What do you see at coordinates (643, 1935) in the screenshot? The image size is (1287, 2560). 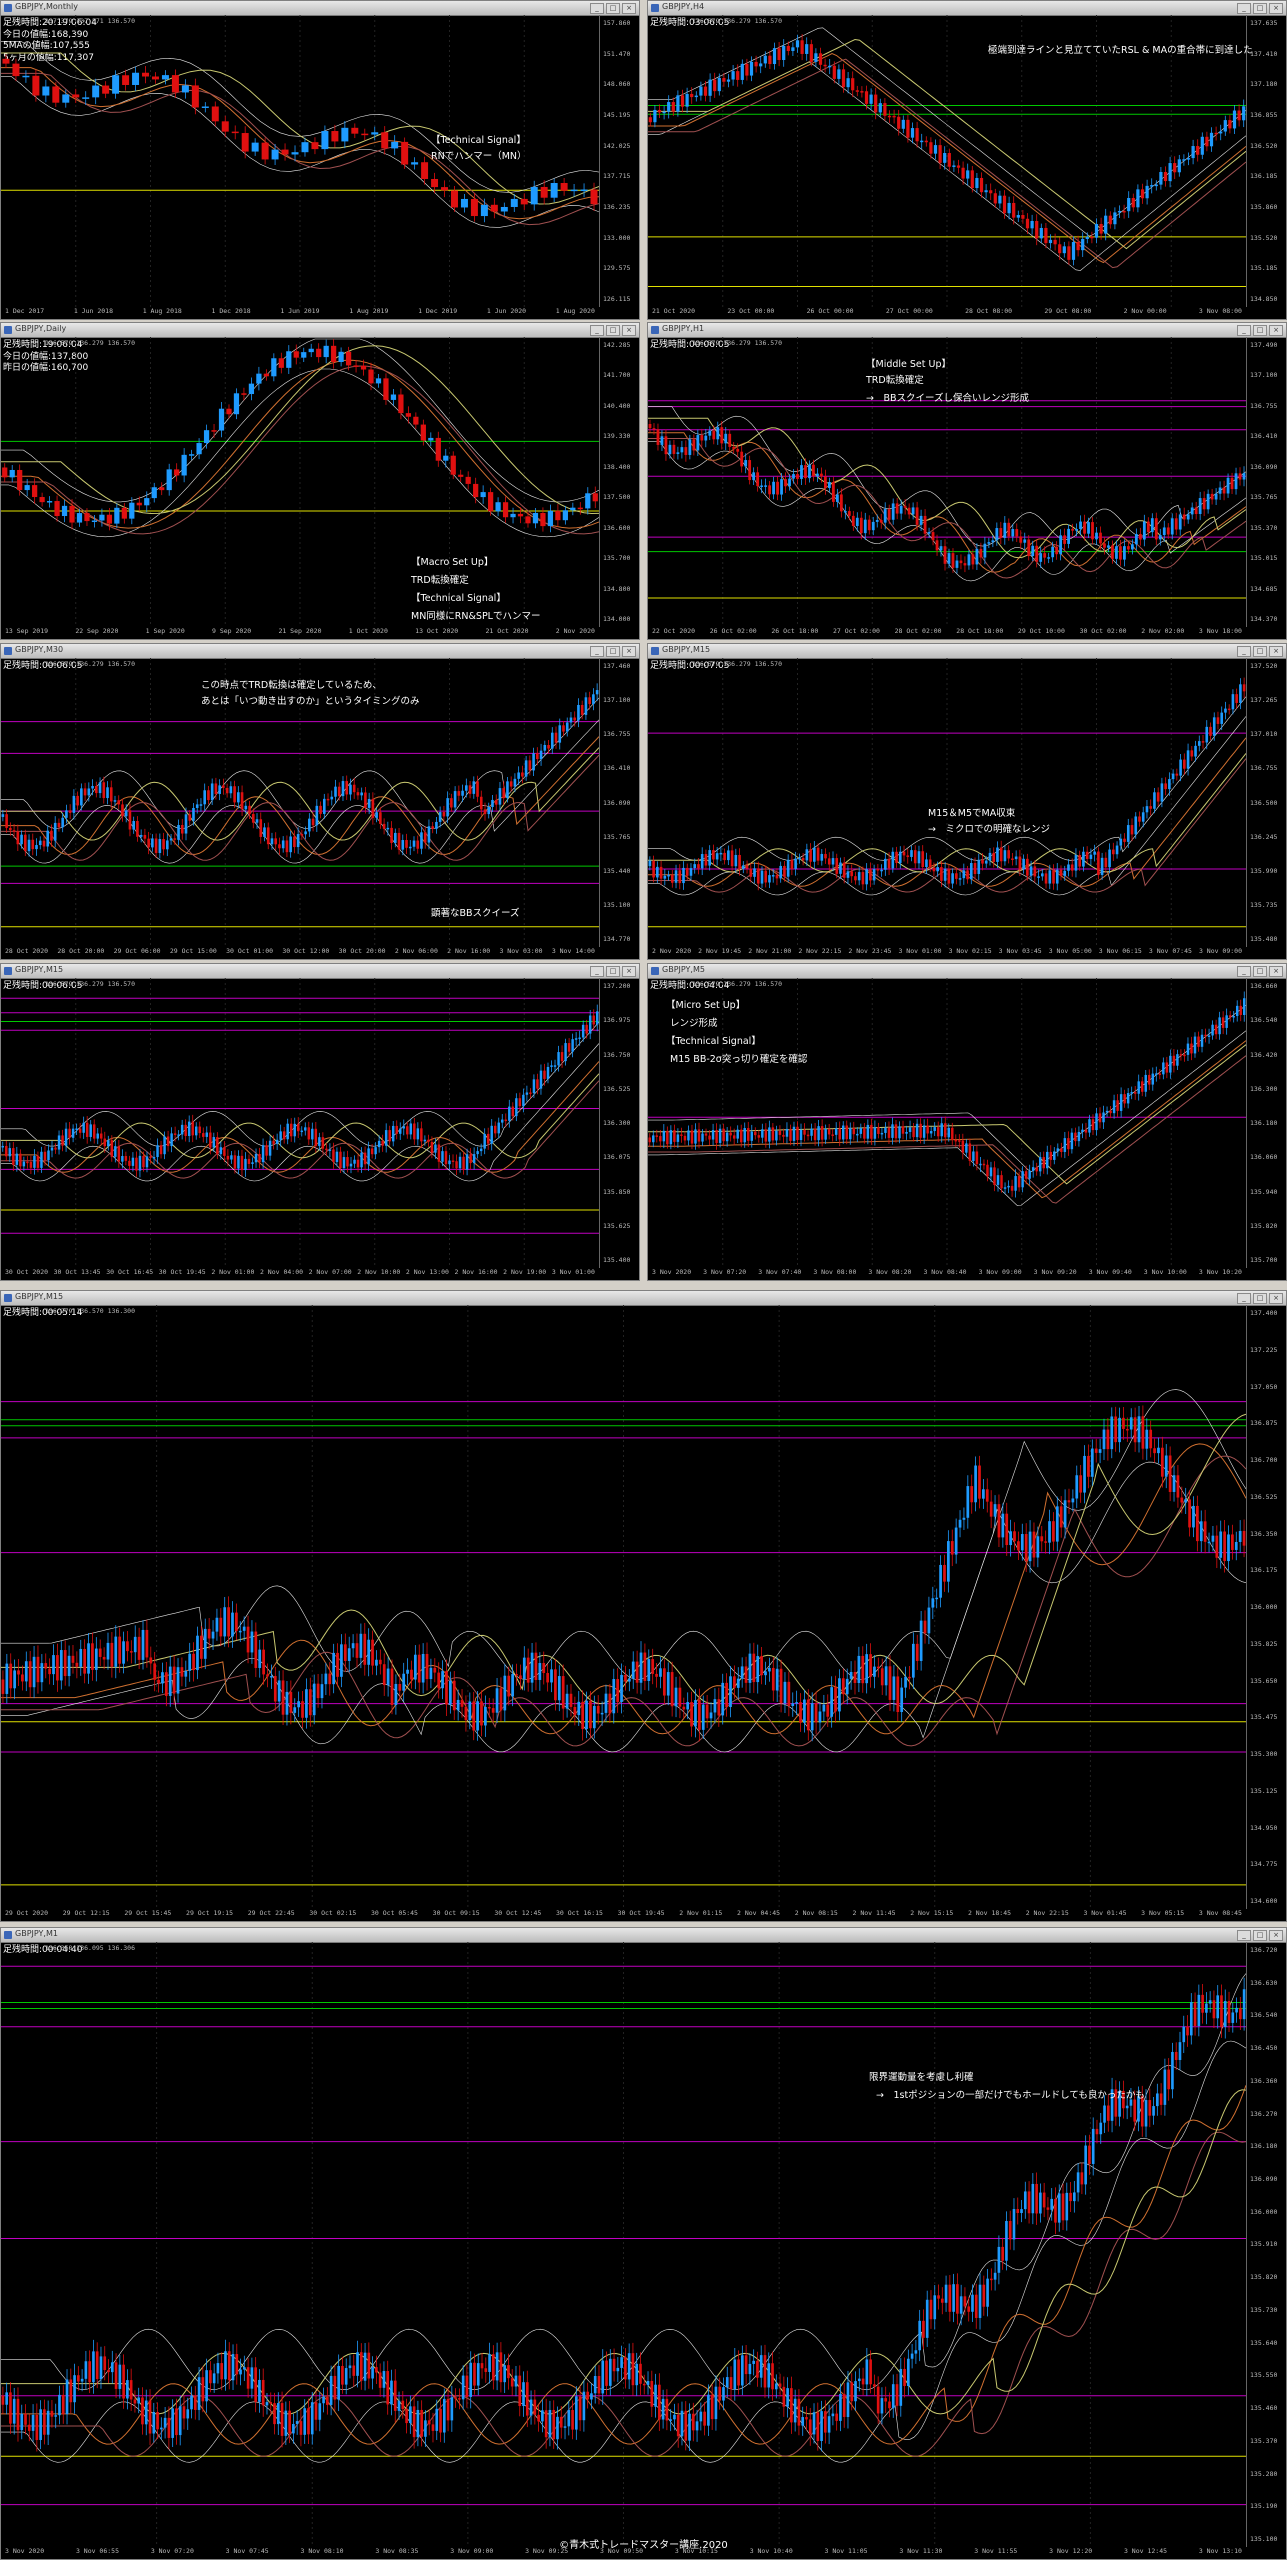 I see `window-titlebar: GBPJPY,M1 _ □ ×` at bounding box center [643, 1935].